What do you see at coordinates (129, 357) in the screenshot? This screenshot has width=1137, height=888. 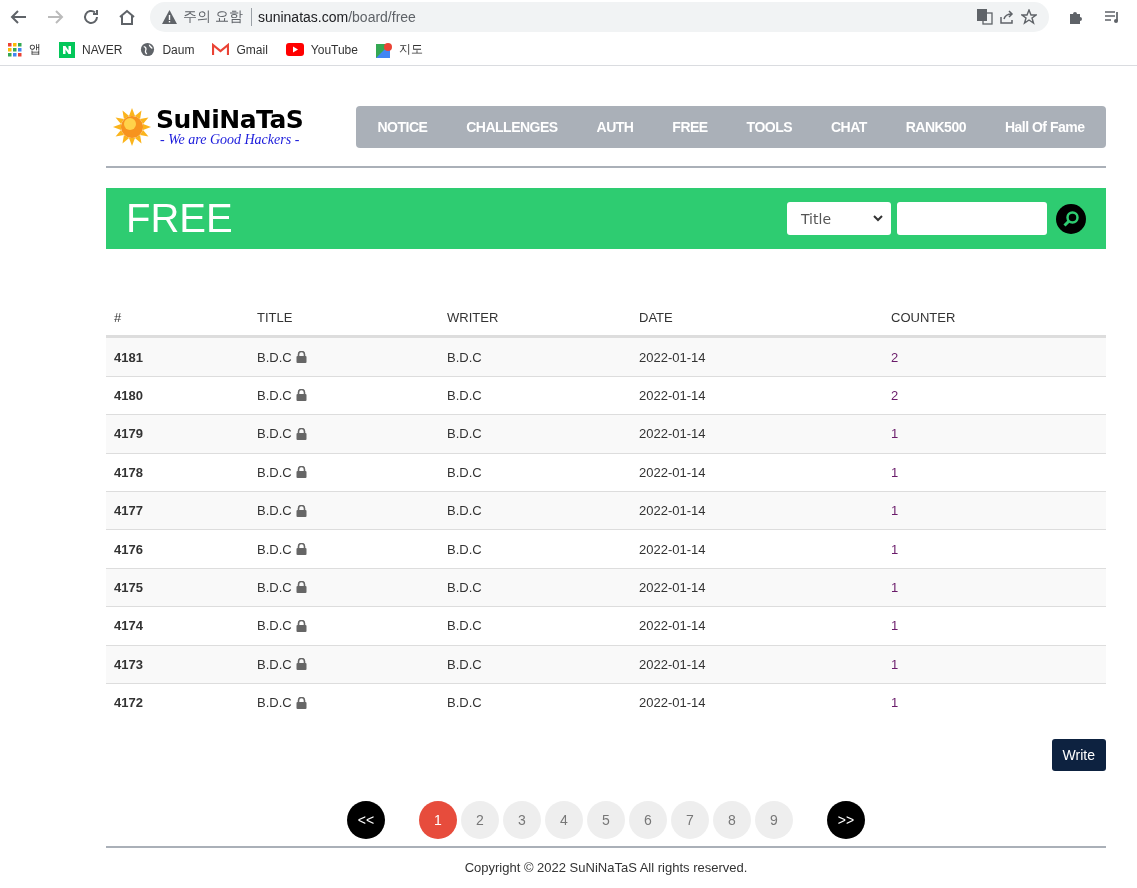 I see `table-cell-text: 4181` at bounding box center [129, 357].